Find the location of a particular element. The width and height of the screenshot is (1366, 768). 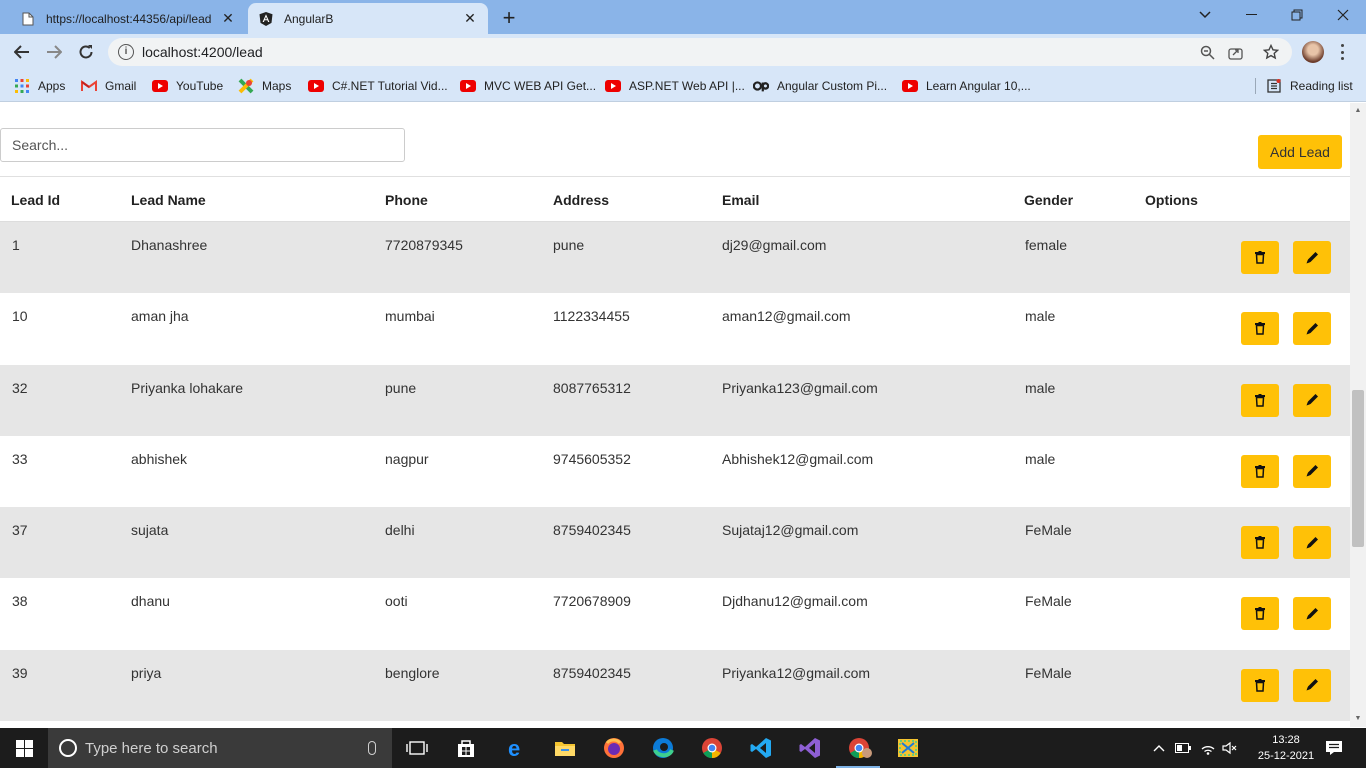

cortana-search-icon is located at coordinates (68, 748).